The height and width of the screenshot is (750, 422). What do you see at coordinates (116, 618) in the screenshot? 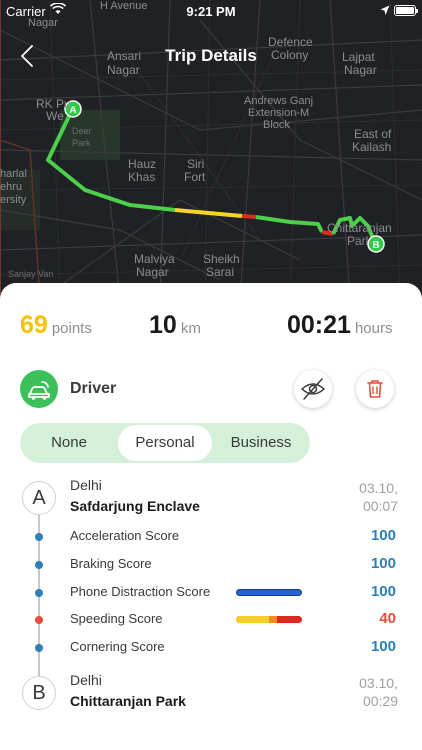
I see `score-label: Speeding Score` at bounding box center [116, 618].